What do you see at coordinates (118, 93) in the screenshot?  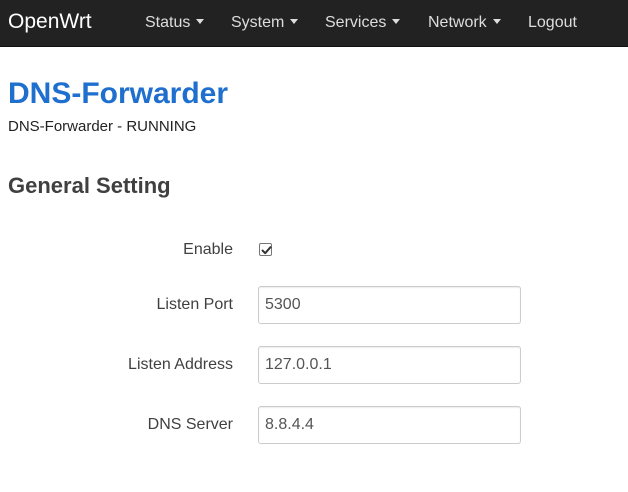 I see `page-title: DNS-Forwarder` at bounding box center [118, 93].